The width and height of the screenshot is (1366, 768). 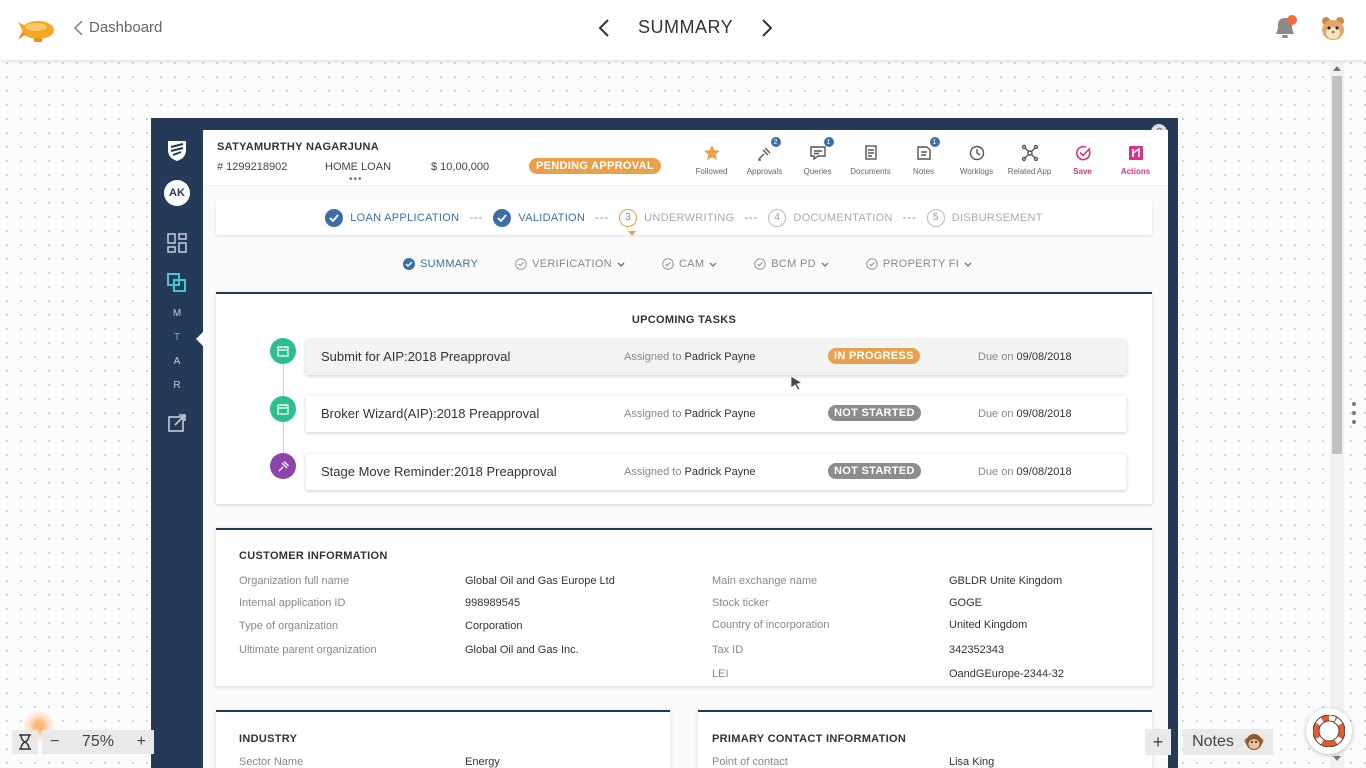 I want to click on sidebar-letter-r: R, so click(x=176, y=385).